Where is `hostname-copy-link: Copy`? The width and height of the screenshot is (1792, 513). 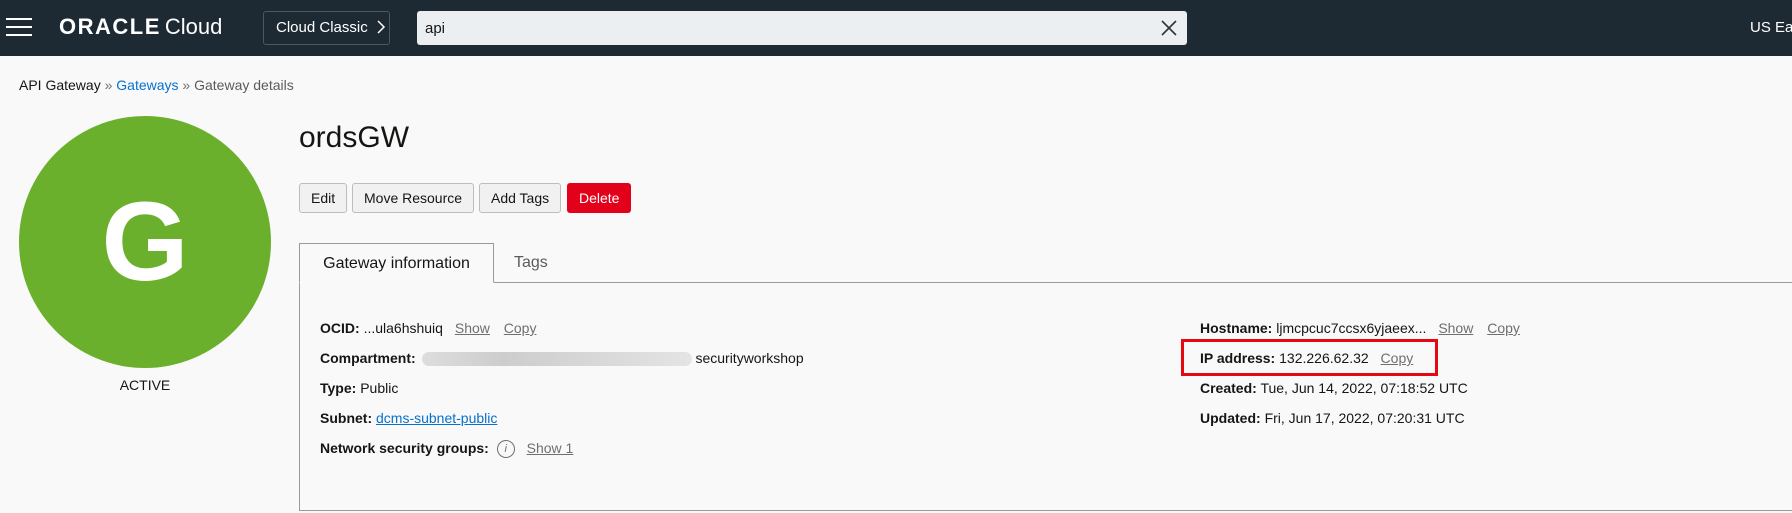
hostname-copy-link: Copy is located at coordinates (1503, 328).